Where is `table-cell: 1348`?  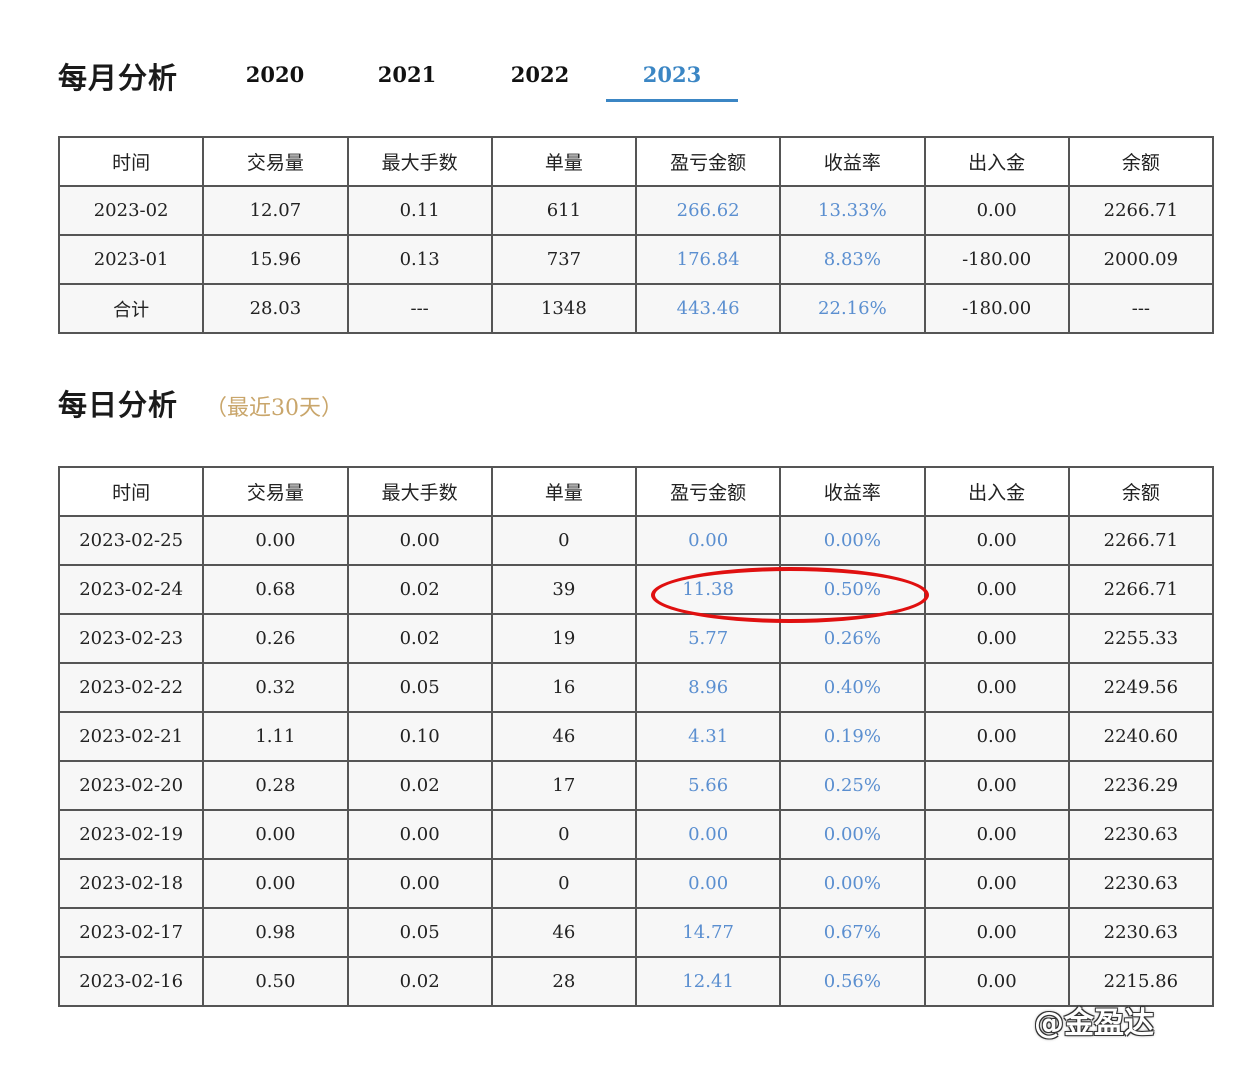
table-cell: 1348 is located at coordinates (564, 308).